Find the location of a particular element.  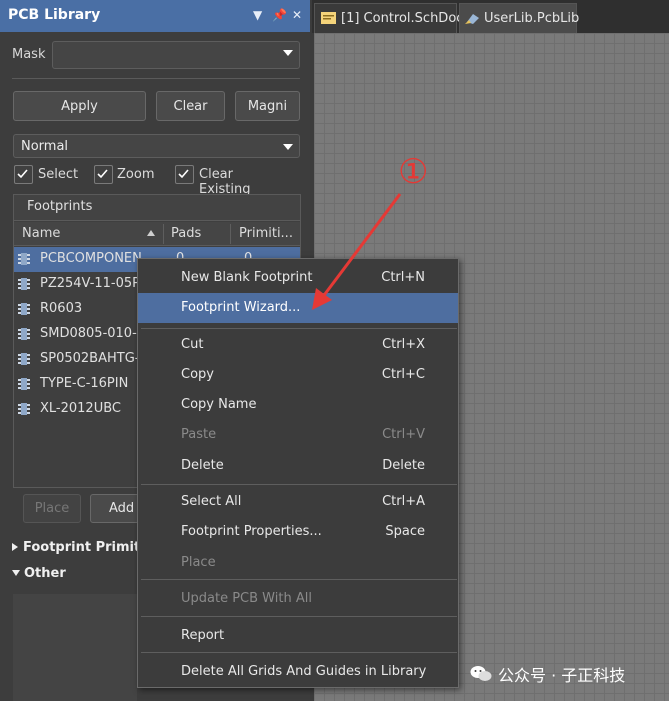

sort-ascending-icon is located at coordinates (151, 233).